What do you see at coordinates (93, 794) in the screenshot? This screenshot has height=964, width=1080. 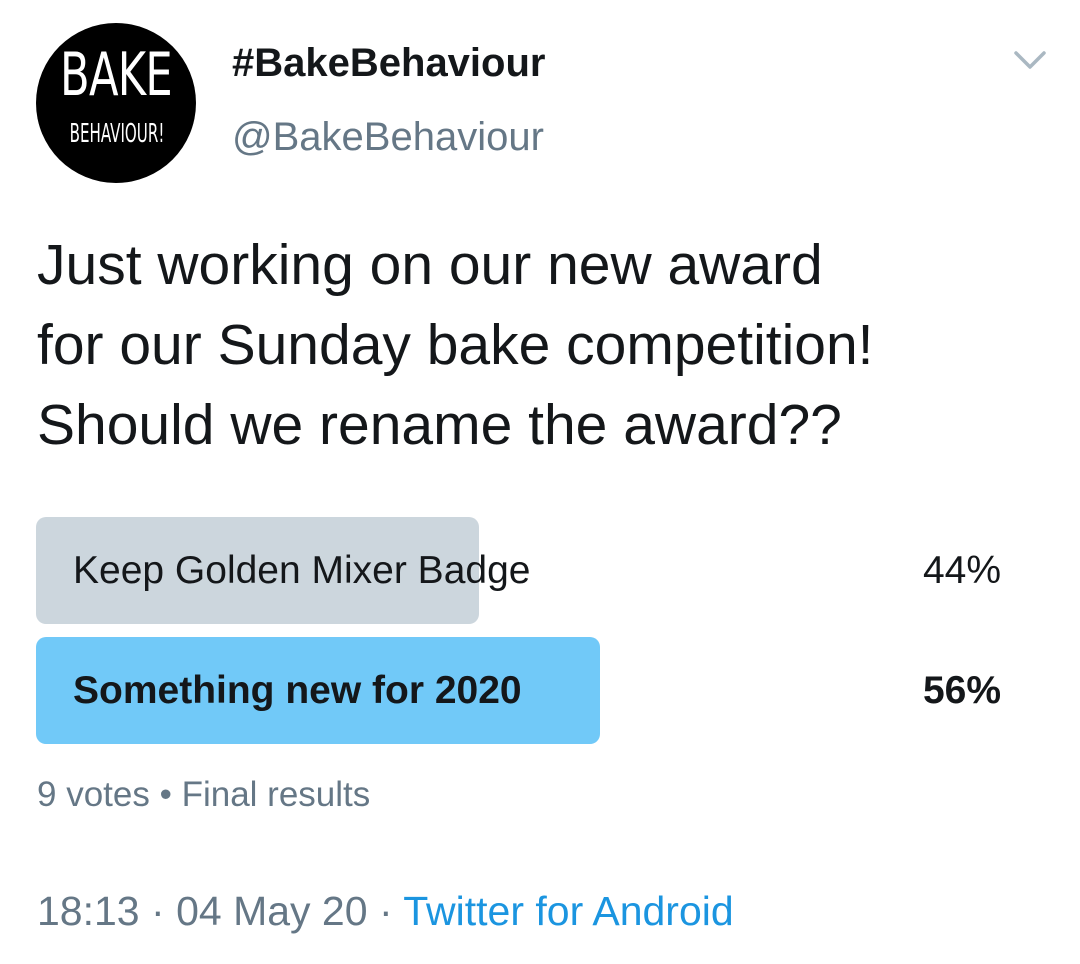 I see `poll-vote-count: 9 votes` at bounding box center [93, 794].